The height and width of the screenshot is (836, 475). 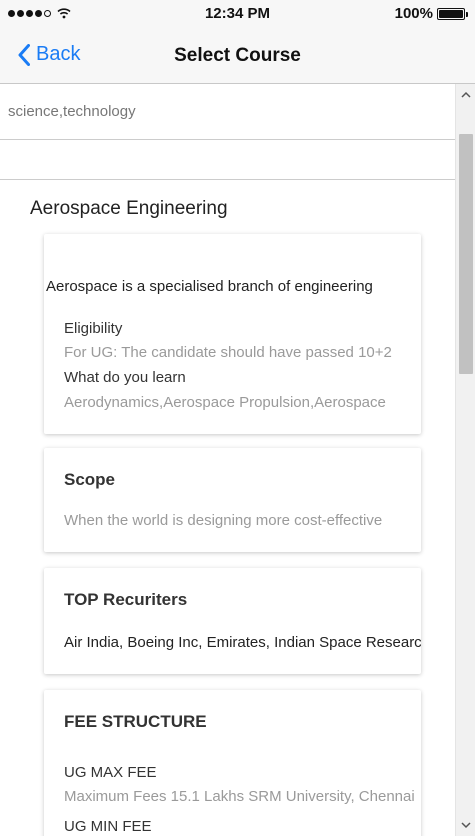 What do you see at coordinates (108, 826) in the screenshot?
I see `ug-min-fee-label: UG MIN FEE` at bounding box center [108, 826].